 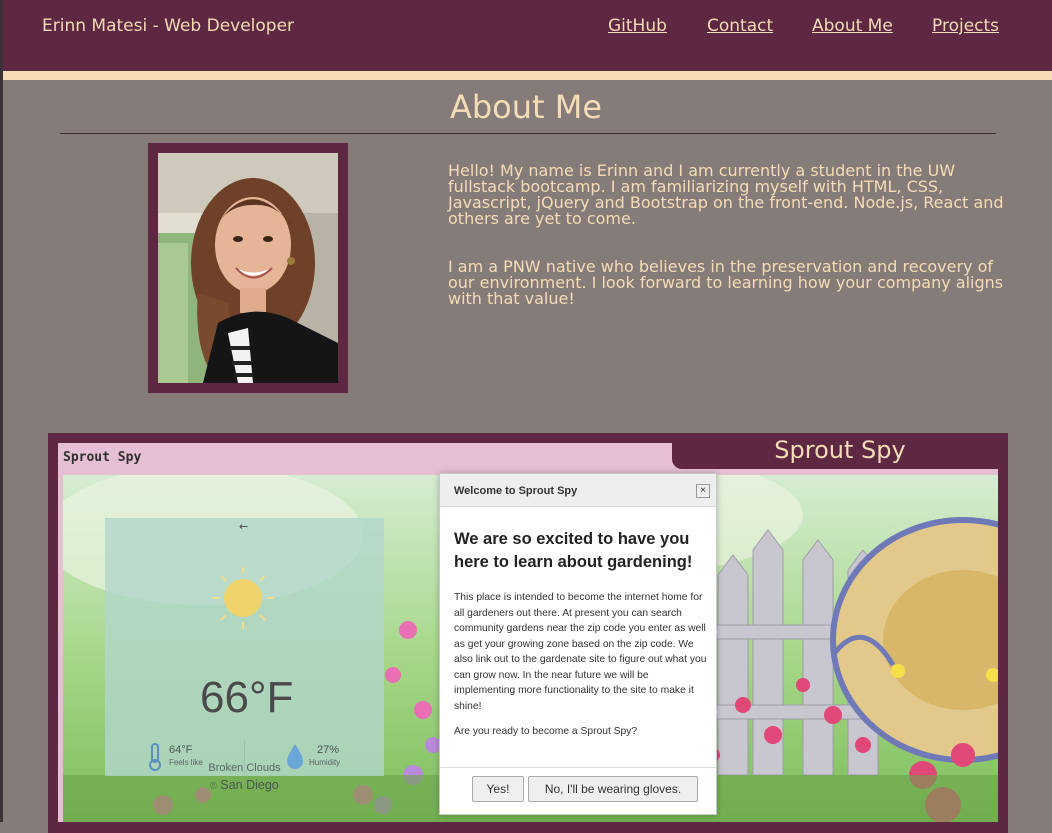 I want to click on modal-title: Welcome to Sprout Spy, so click(x=516, y=491).